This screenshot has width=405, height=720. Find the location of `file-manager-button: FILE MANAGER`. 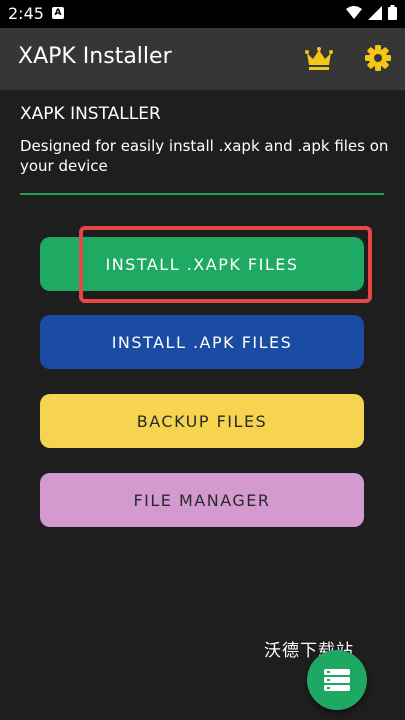

file-manager-button: FILE MANAGER is located at coordinates (202, 500).